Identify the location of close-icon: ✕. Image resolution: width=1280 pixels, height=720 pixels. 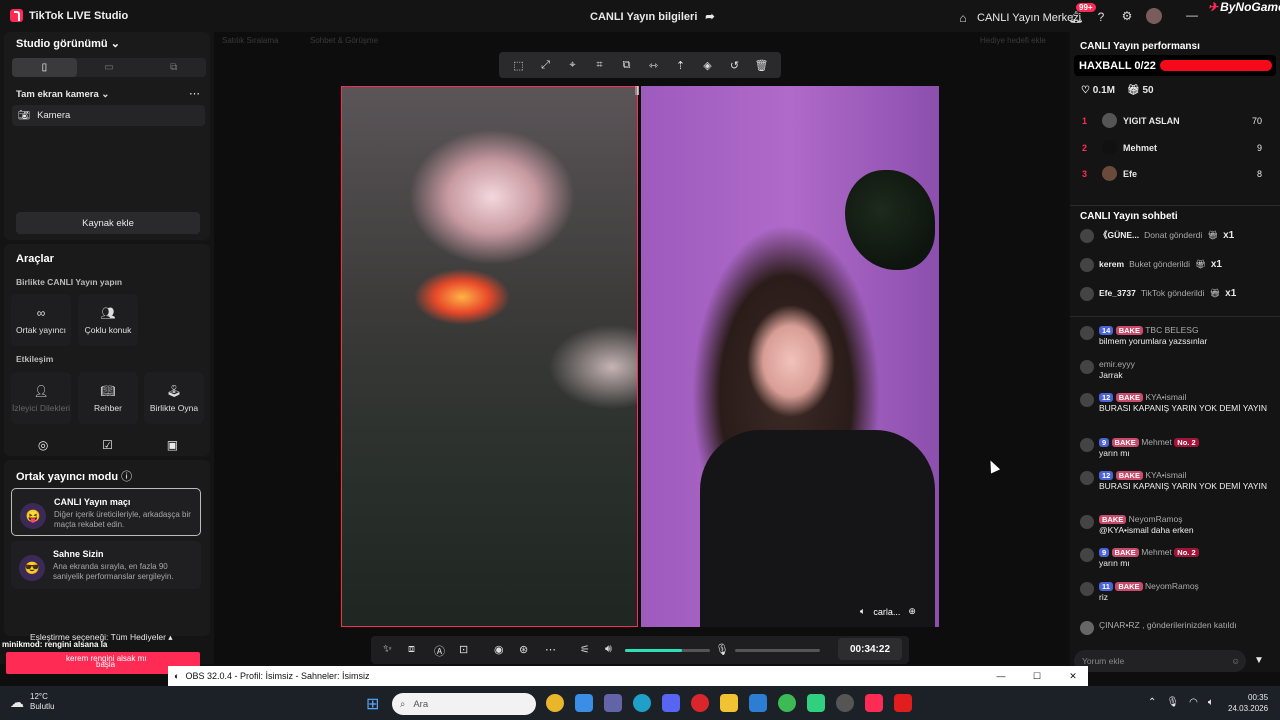
(1073, 676).